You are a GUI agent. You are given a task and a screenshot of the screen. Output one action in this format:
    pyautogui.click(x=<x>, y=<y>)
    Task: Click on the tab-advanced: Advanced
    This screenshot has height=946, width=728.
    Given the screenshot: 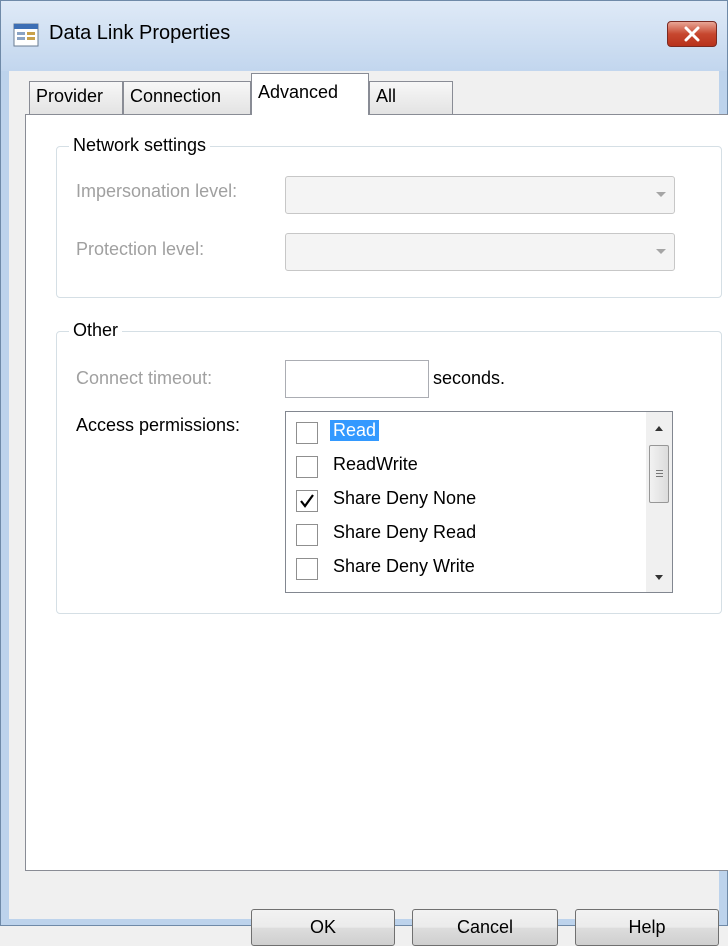 What is the action you would take?
    pyautogui.click(x=310, y=94)
    